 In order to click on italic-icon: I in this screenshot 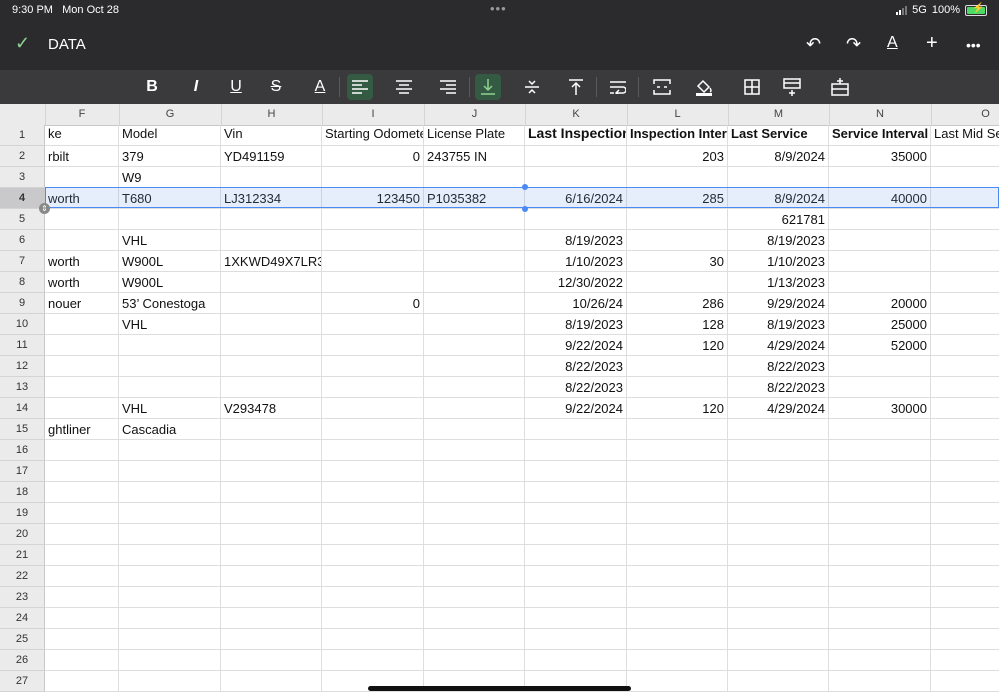, I will do `click(196, 87)`.